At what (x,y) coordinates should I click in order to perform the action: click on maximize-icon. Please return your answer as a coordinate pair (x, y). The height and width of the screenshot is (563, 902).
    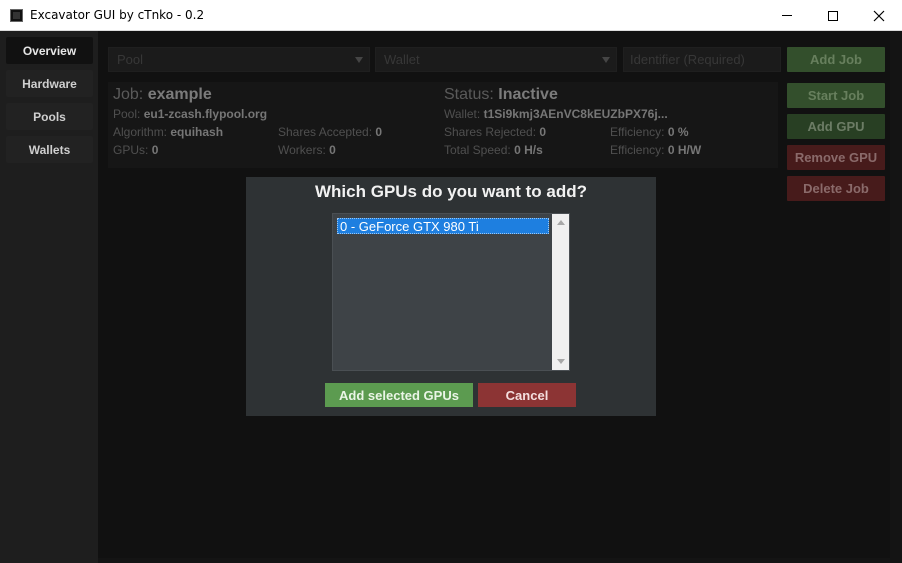
    Looking at the image, I should click on (833, 15).